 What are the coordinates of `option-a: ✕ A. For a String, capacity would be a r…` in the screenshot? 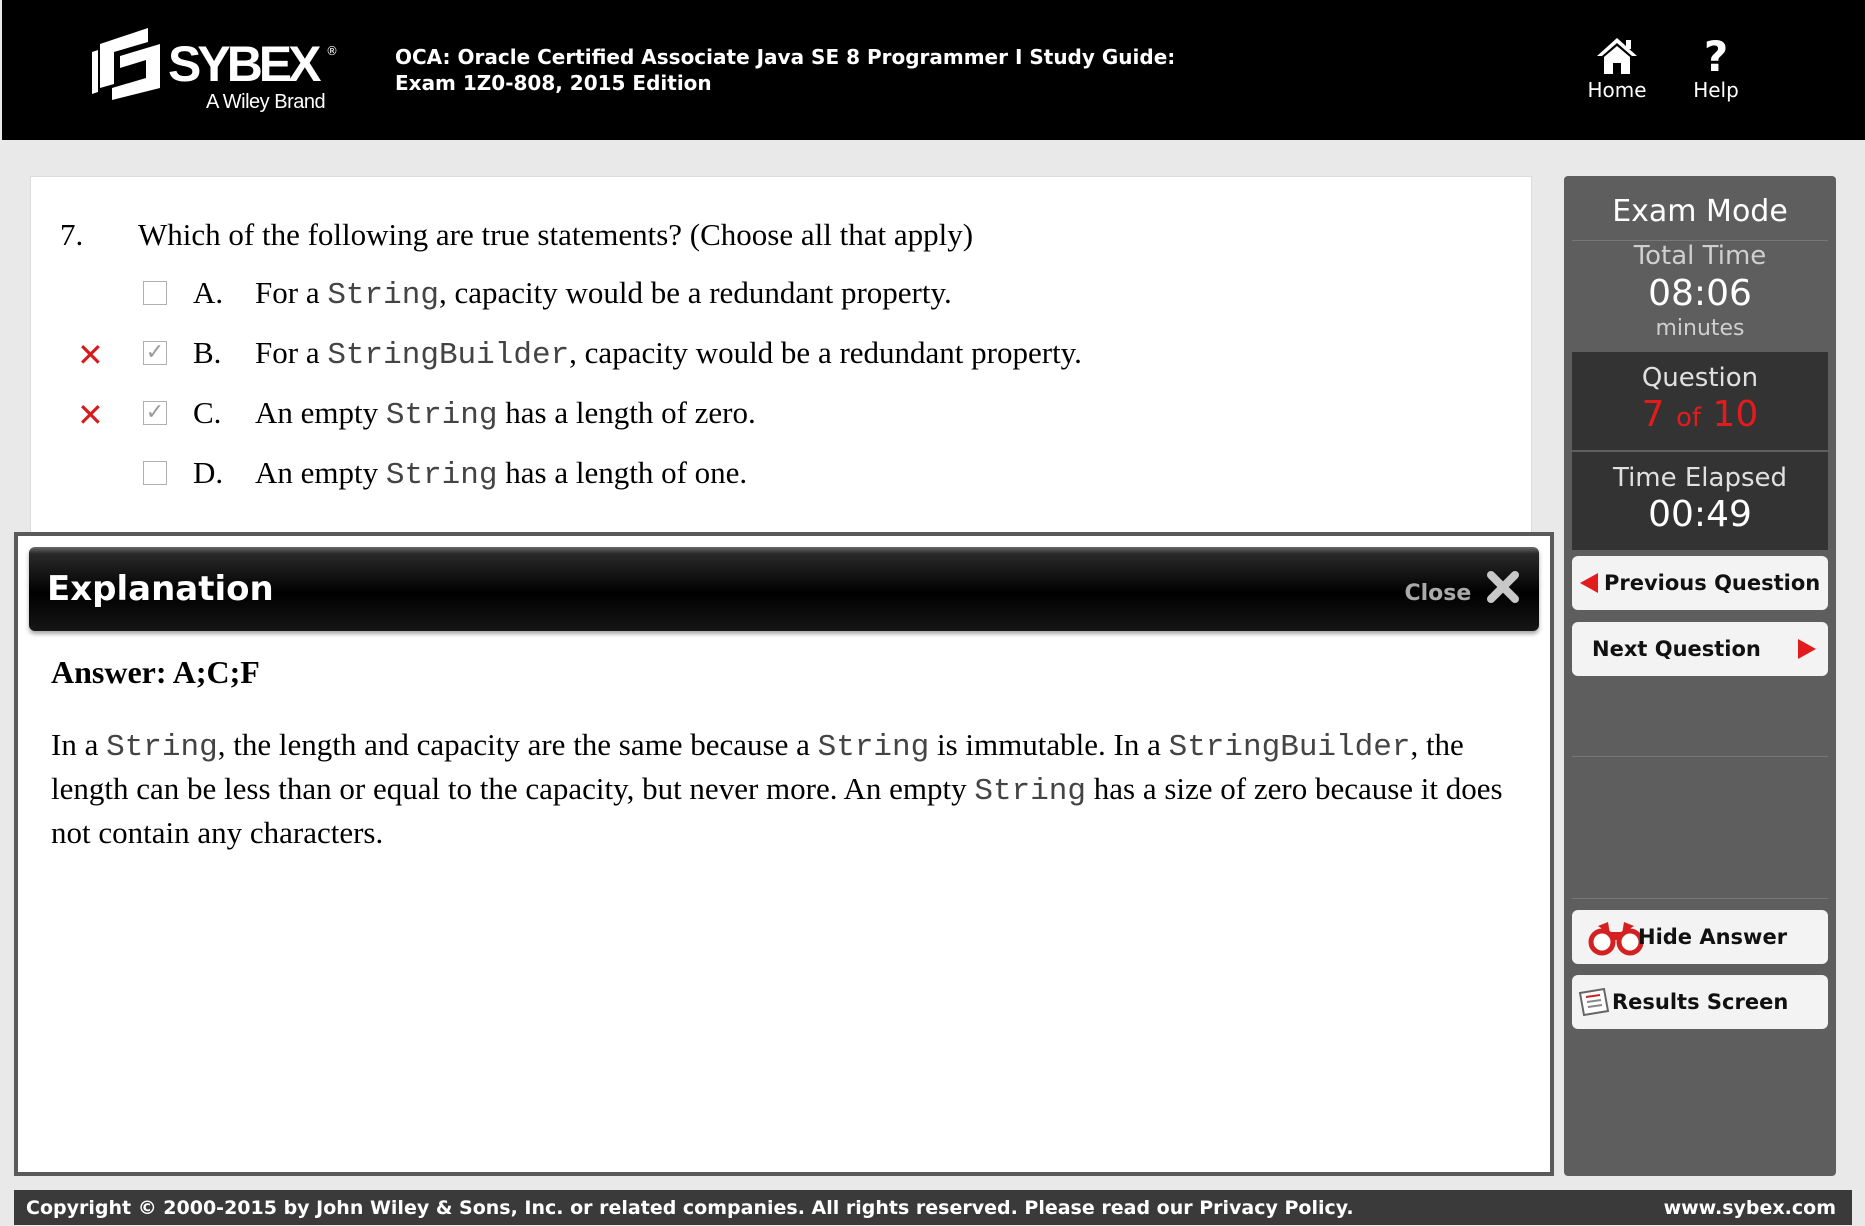 It's located at (781, 298).